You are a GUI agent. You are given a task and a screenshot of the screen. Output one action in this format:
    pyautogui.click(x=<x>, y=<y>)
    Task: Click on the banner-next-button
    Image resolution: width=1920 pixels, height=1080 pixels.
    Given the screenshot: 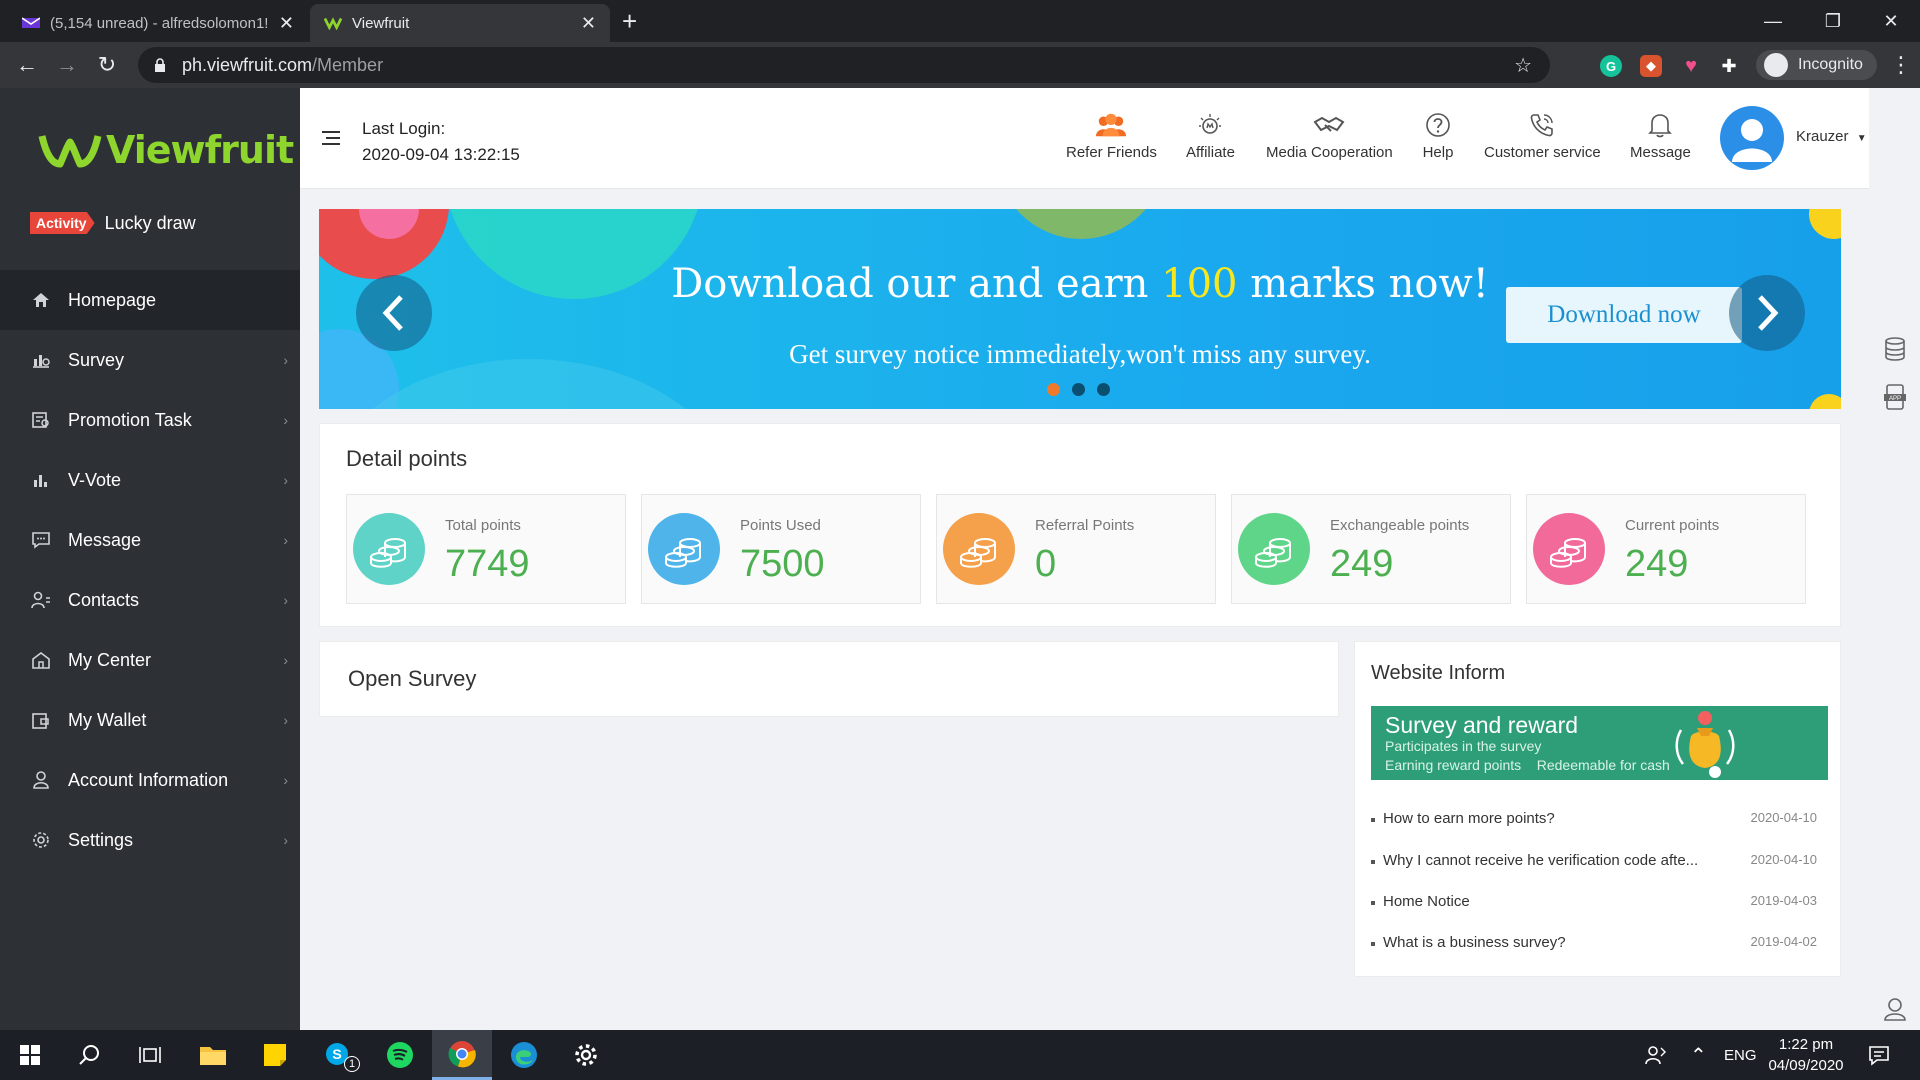 What is the action you would take?
    pyautogui.click(x=1767, y=313)
    